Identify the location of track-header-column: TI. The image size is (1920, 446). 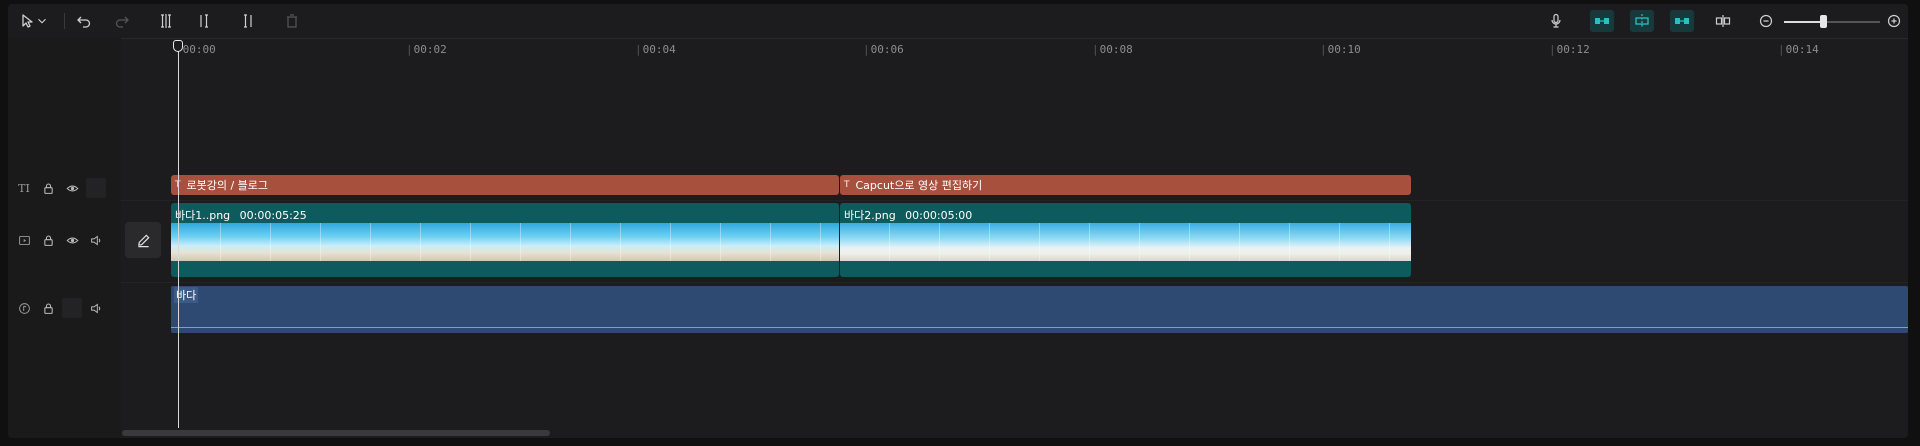
(64, 238).